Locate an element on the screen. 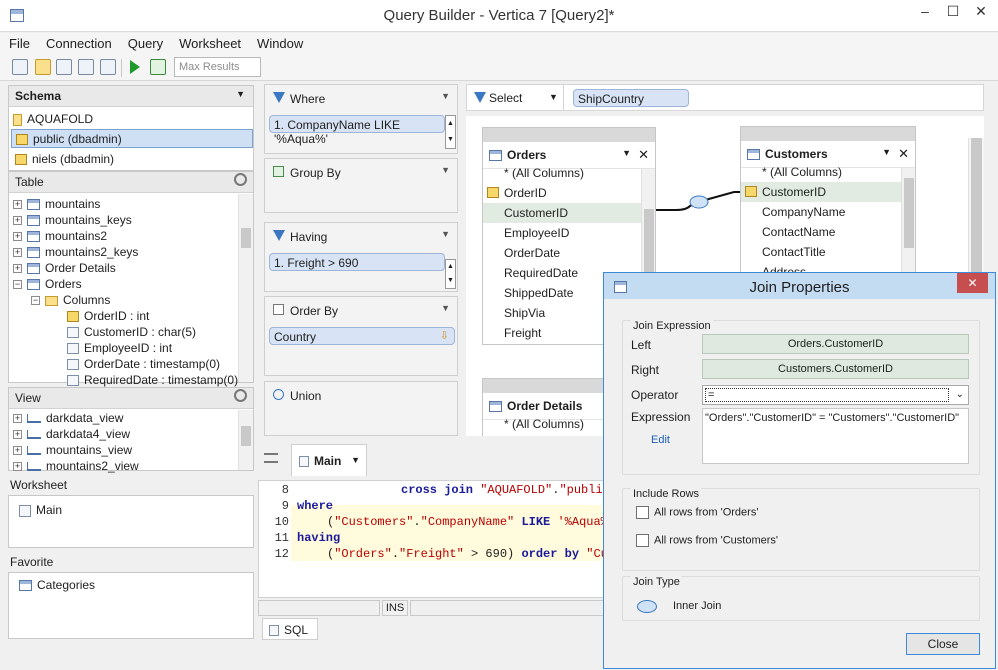 Image resolution: width=998 pixels, height=670 pixels. table-tree-item: + Order Details is located at coordinates (64, 268).